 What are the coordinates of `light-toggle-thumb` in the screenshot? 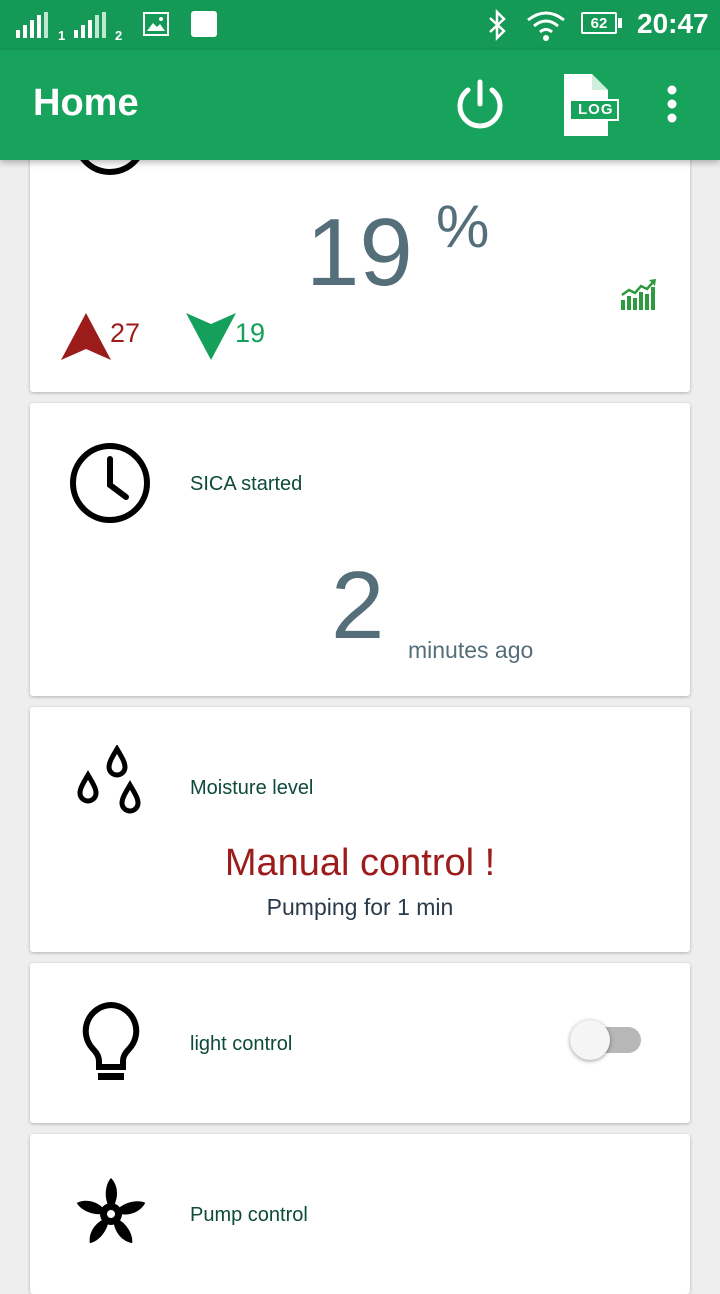 It's located at (590, 1040).